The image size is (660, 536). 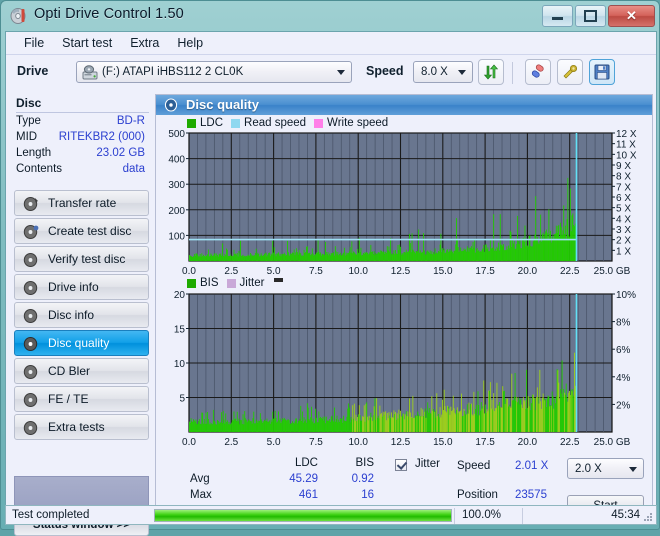 I want to click on svg-text: 5, so click(x=182, y=399).